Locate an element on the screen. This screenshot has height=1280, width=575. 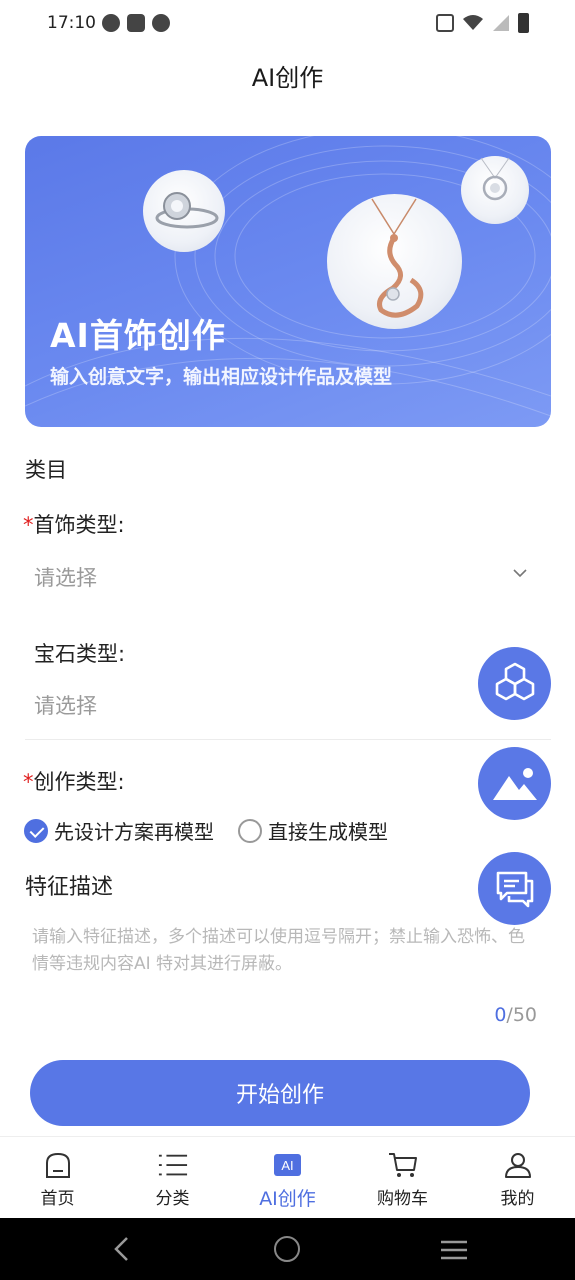
ai-chip-text: AI is located at coordinates (287, 1165).